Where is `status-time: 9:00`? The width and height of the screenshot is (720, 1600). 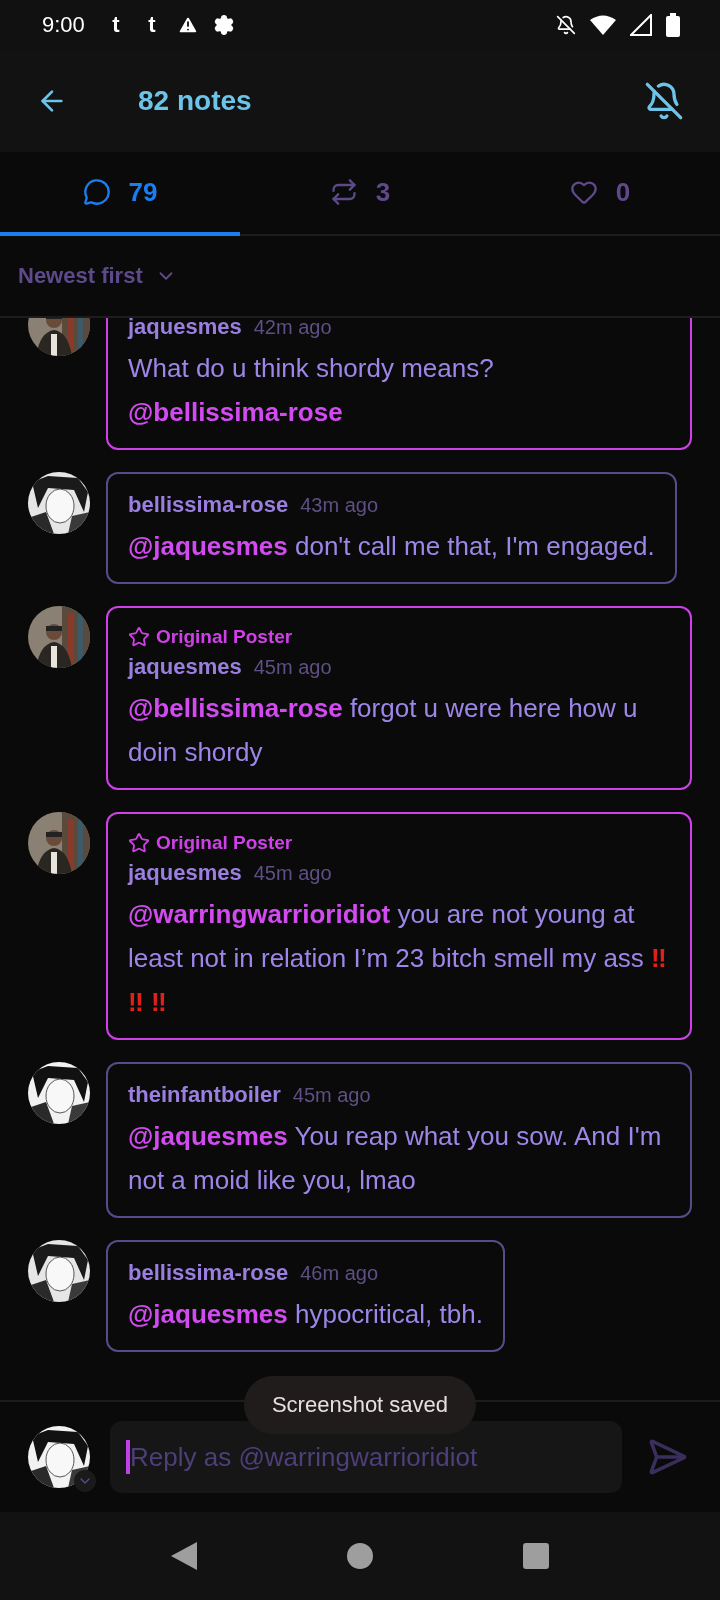
status-time: 9:00 is located at coordinates (63, 25).